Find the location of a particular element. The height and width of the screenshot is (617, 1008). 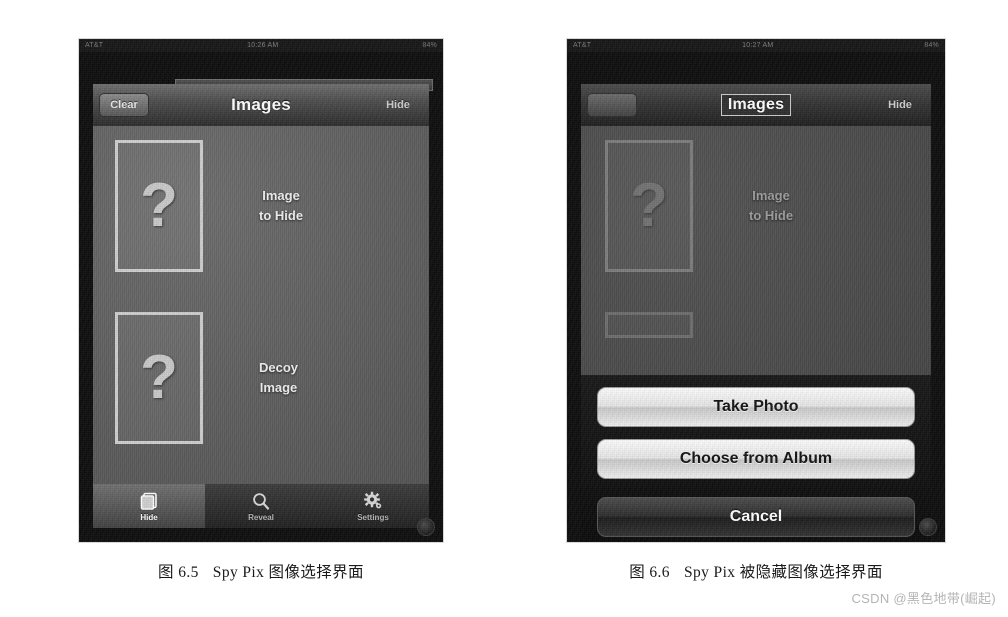

status-time: 10:26 AM is located at coordinates (263, 45).